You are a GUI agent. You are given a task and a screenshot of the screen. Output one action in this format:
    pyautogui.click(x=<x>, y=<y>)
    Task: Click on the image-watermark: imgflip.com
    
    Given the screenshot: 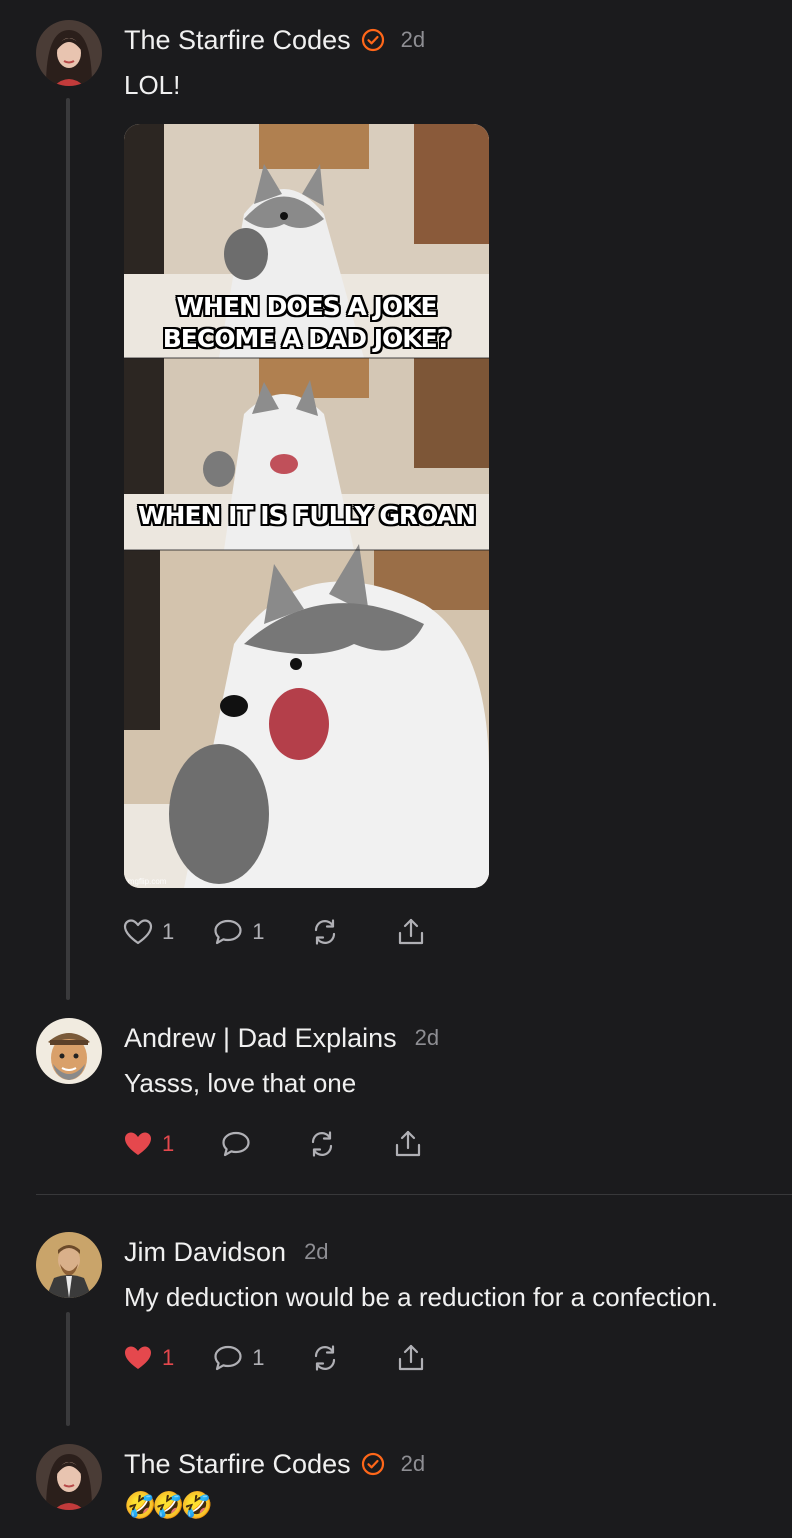 What is the action you would take?
    pyautogui.click(x=146, y=881)
    